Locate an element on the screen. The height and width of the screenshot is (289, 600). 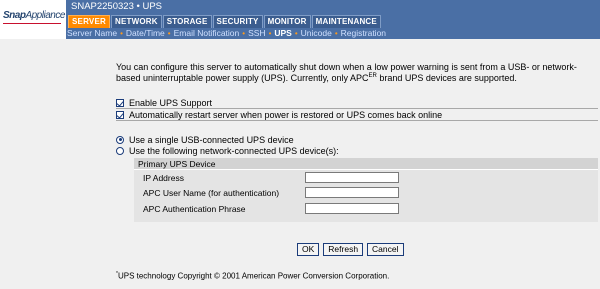
divider is located at coordinates (357, 120).